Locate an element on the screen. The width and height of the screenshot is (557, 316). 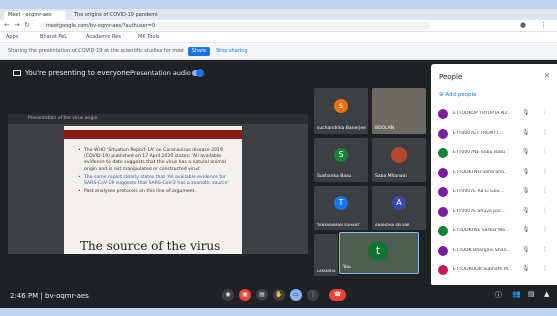
presentation-audio-toggle is located at coordinates (198, 73).